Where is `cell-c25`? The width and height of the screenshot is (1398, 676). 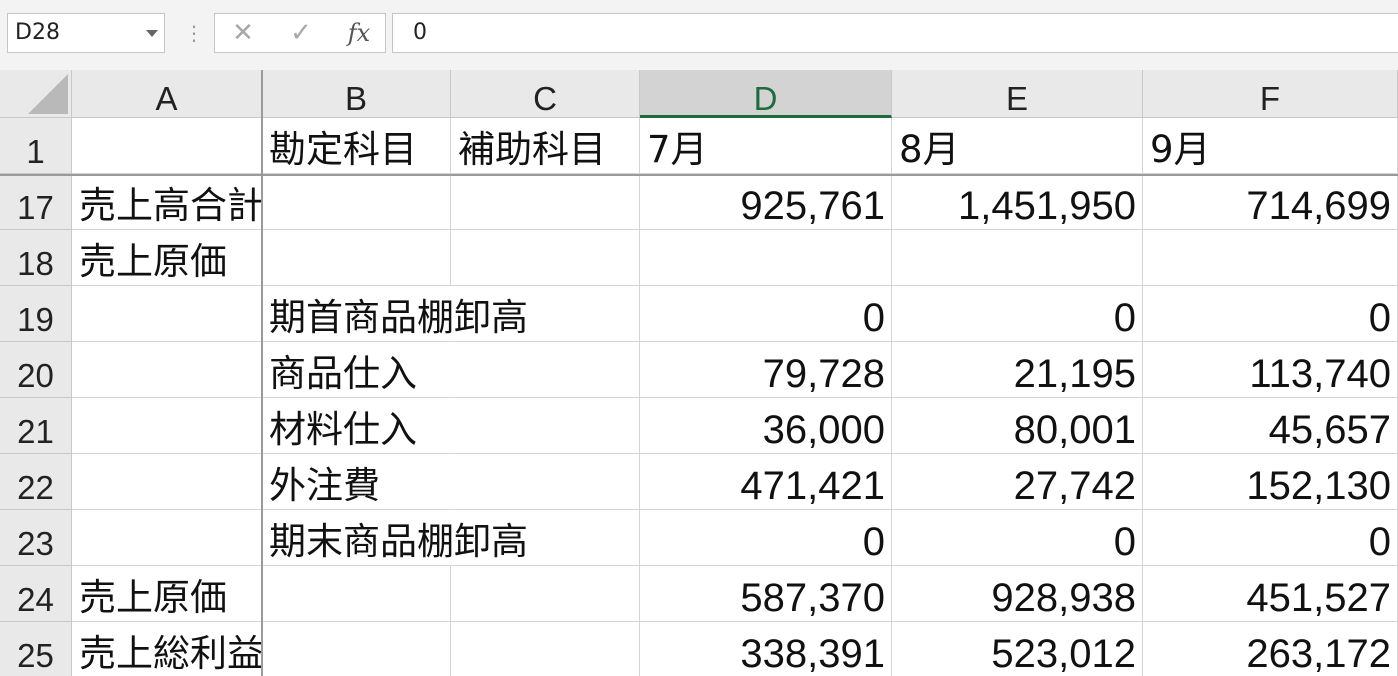
cell-c25 is located at coordinates (545, 649).